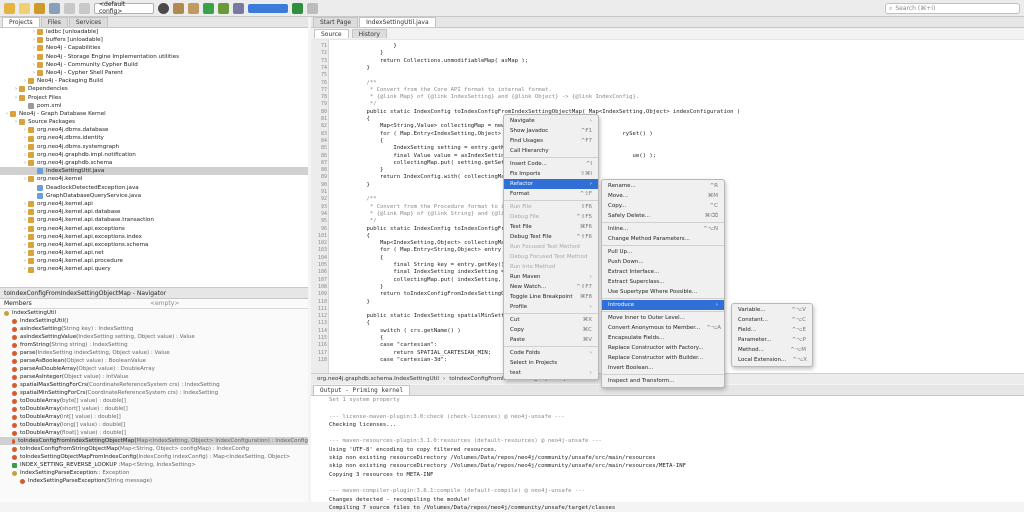 This screenshot has width=1024, height=512. I want to click on code-line: * Convert from the Procedure format to i, so click(429, 207).